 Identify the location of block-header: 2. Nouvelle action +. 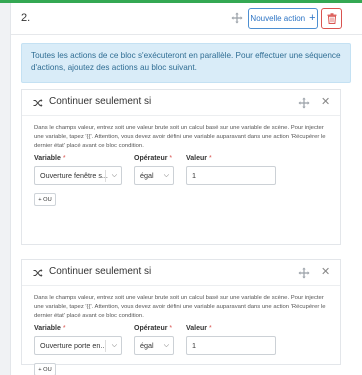
(186, 19).